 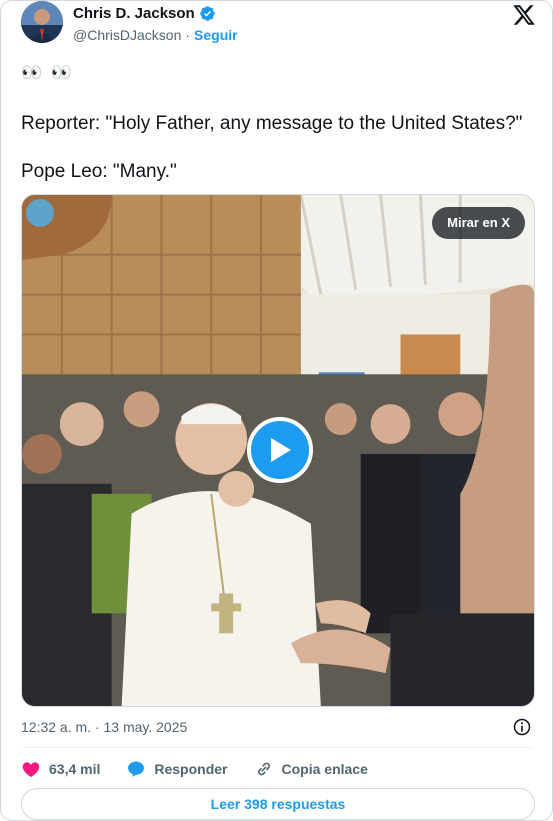 I want to click on tweet-text-line-2: Pope Leo: "Many.", so click(x=99, y=171).